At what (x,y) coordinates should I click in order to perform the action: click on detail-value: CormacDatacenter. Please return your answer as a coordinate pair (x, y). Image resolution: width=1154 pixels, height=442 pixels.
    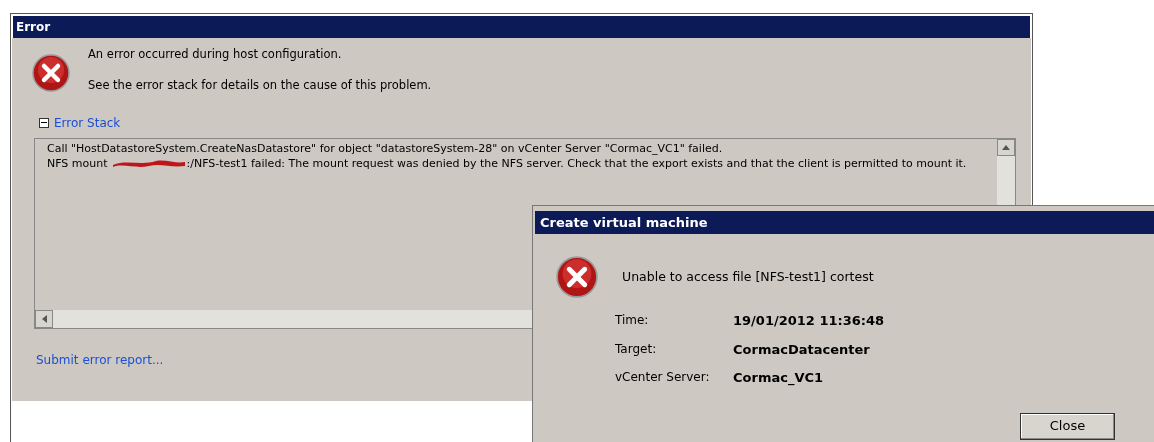
    Looking at the image, I should click on (802, 349).